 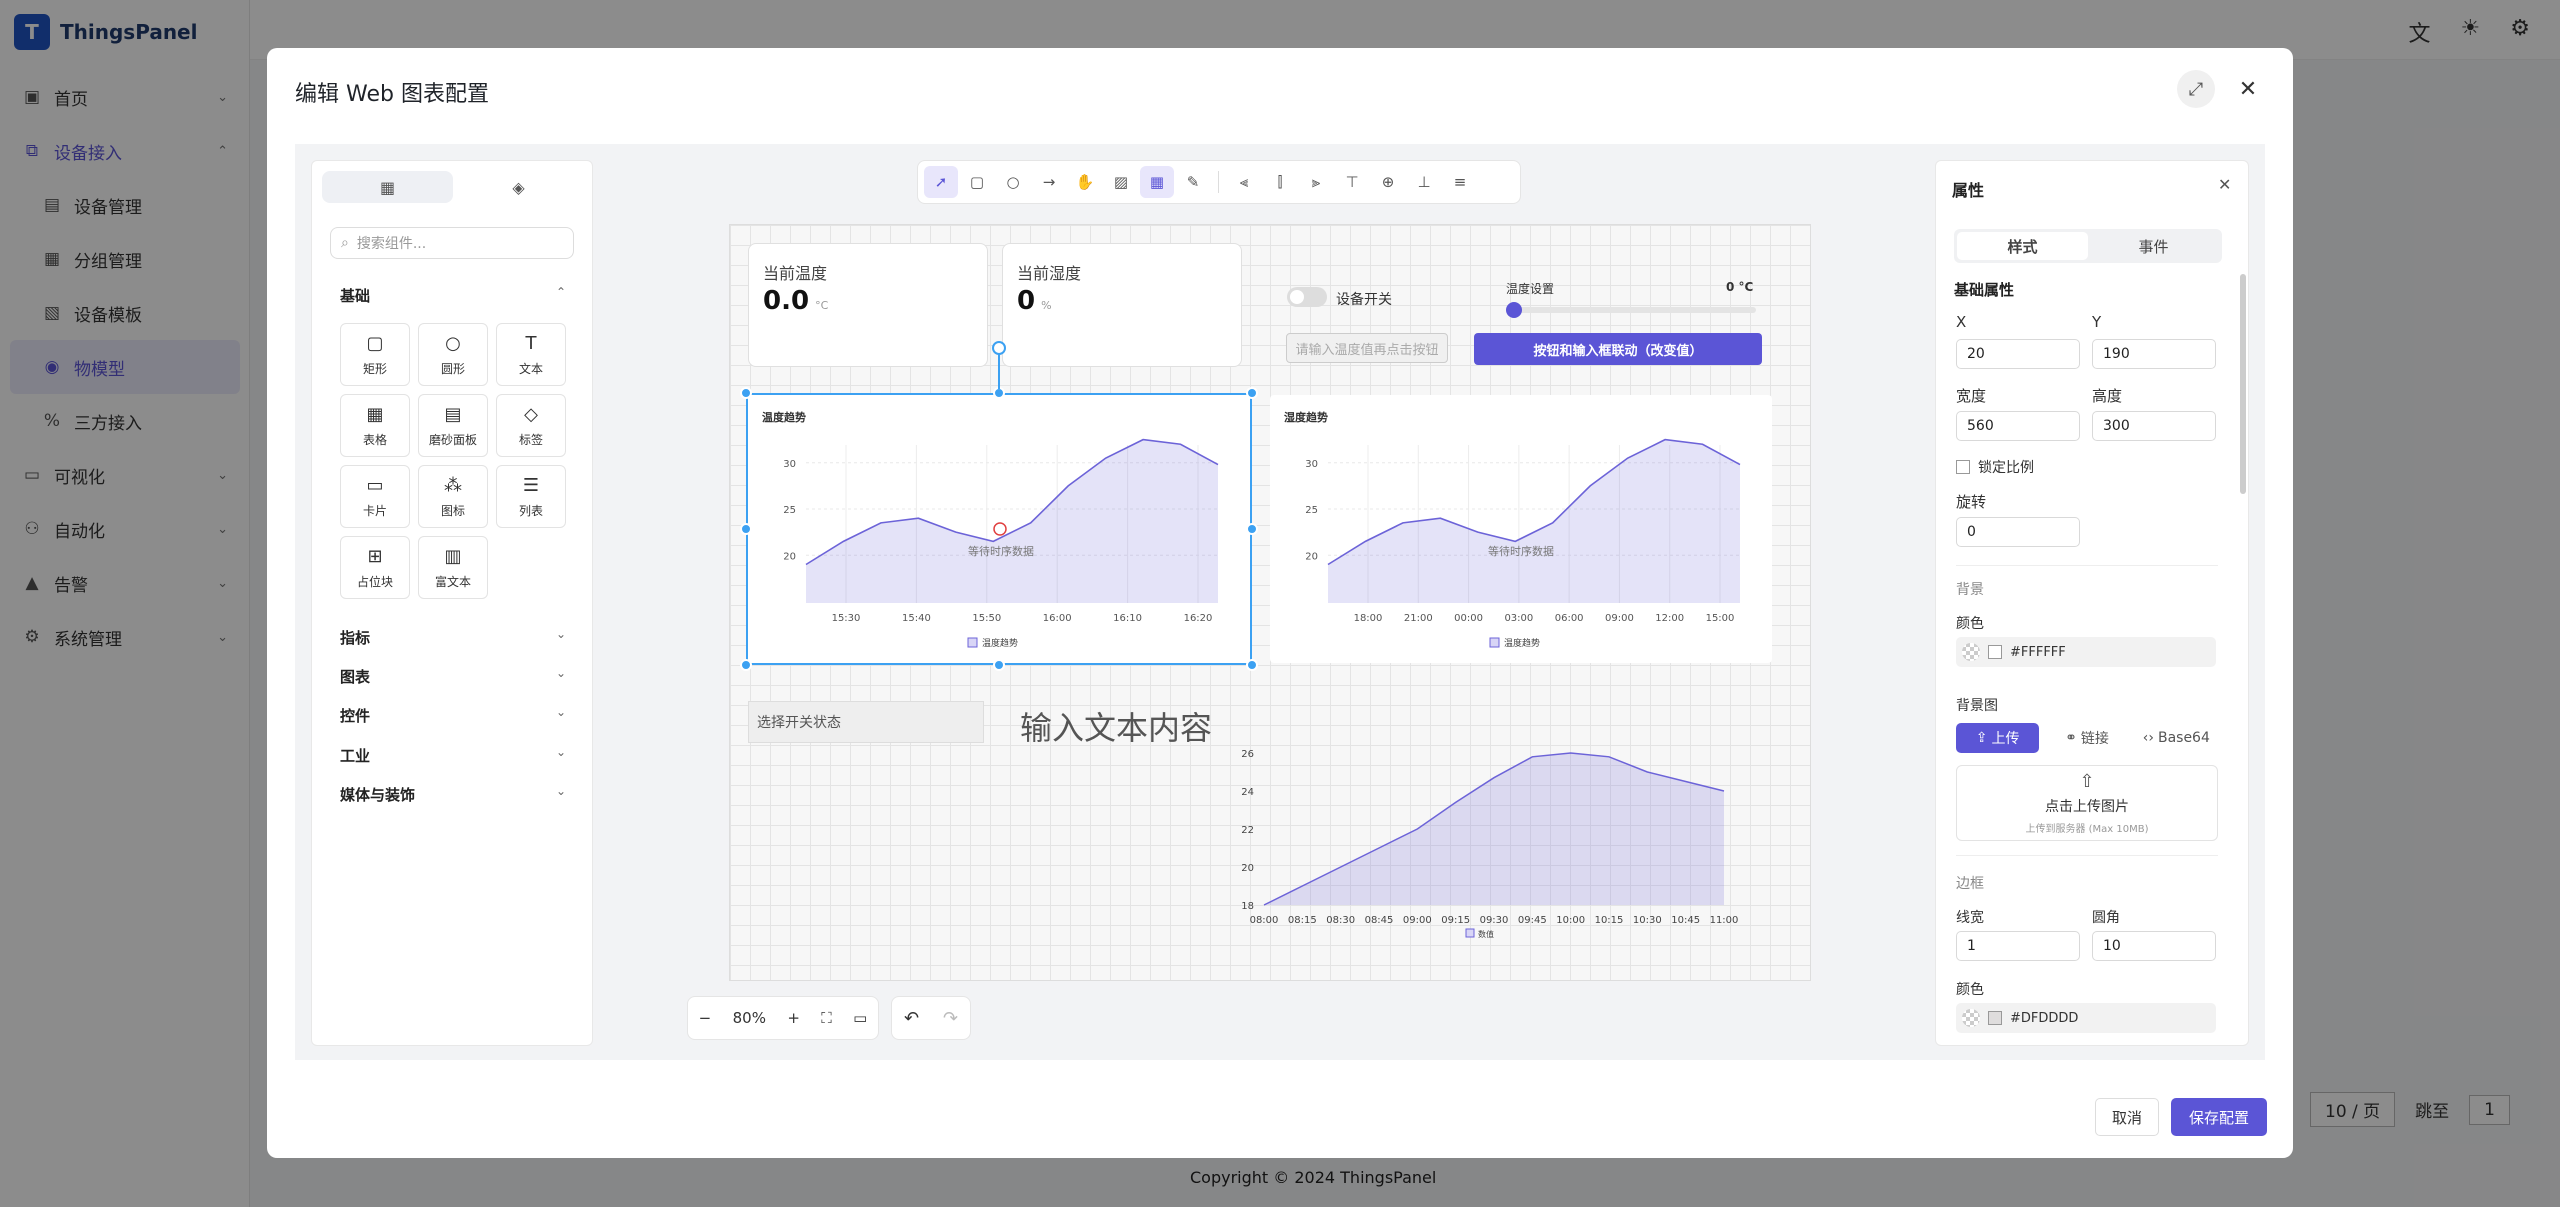 I want to click on redo-icon: ↷, so click(x=950, y=1018).